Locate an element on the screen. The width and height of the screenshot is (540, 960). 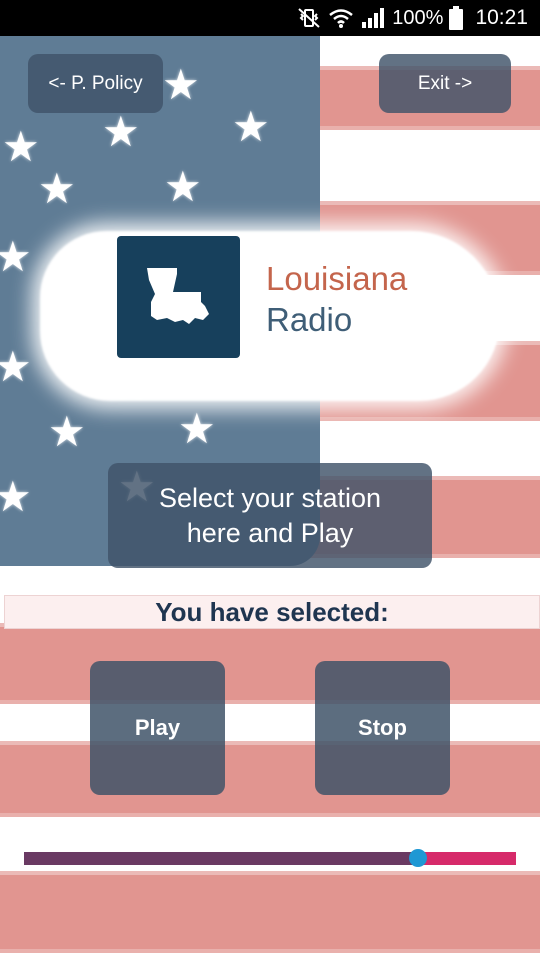
app-logo is located at coordinates (178, 297).